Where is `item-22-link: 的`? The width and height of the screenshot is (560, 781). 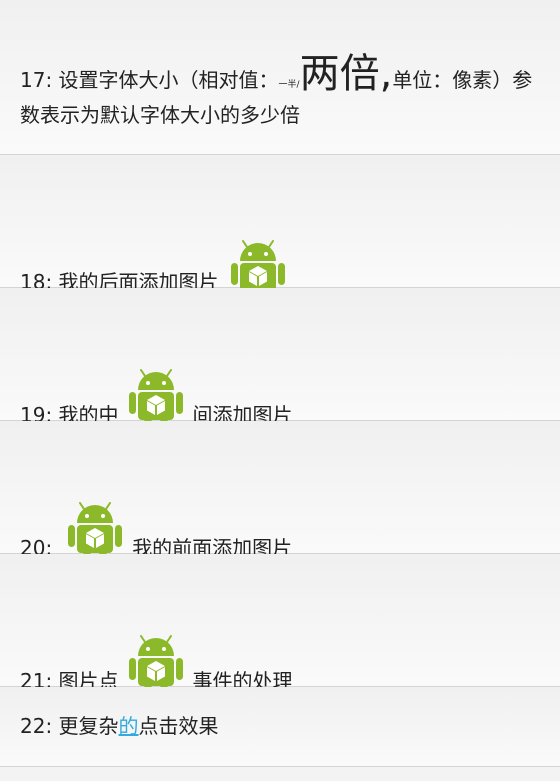 item-22-link: 的 is located at coordinates (129, 726).